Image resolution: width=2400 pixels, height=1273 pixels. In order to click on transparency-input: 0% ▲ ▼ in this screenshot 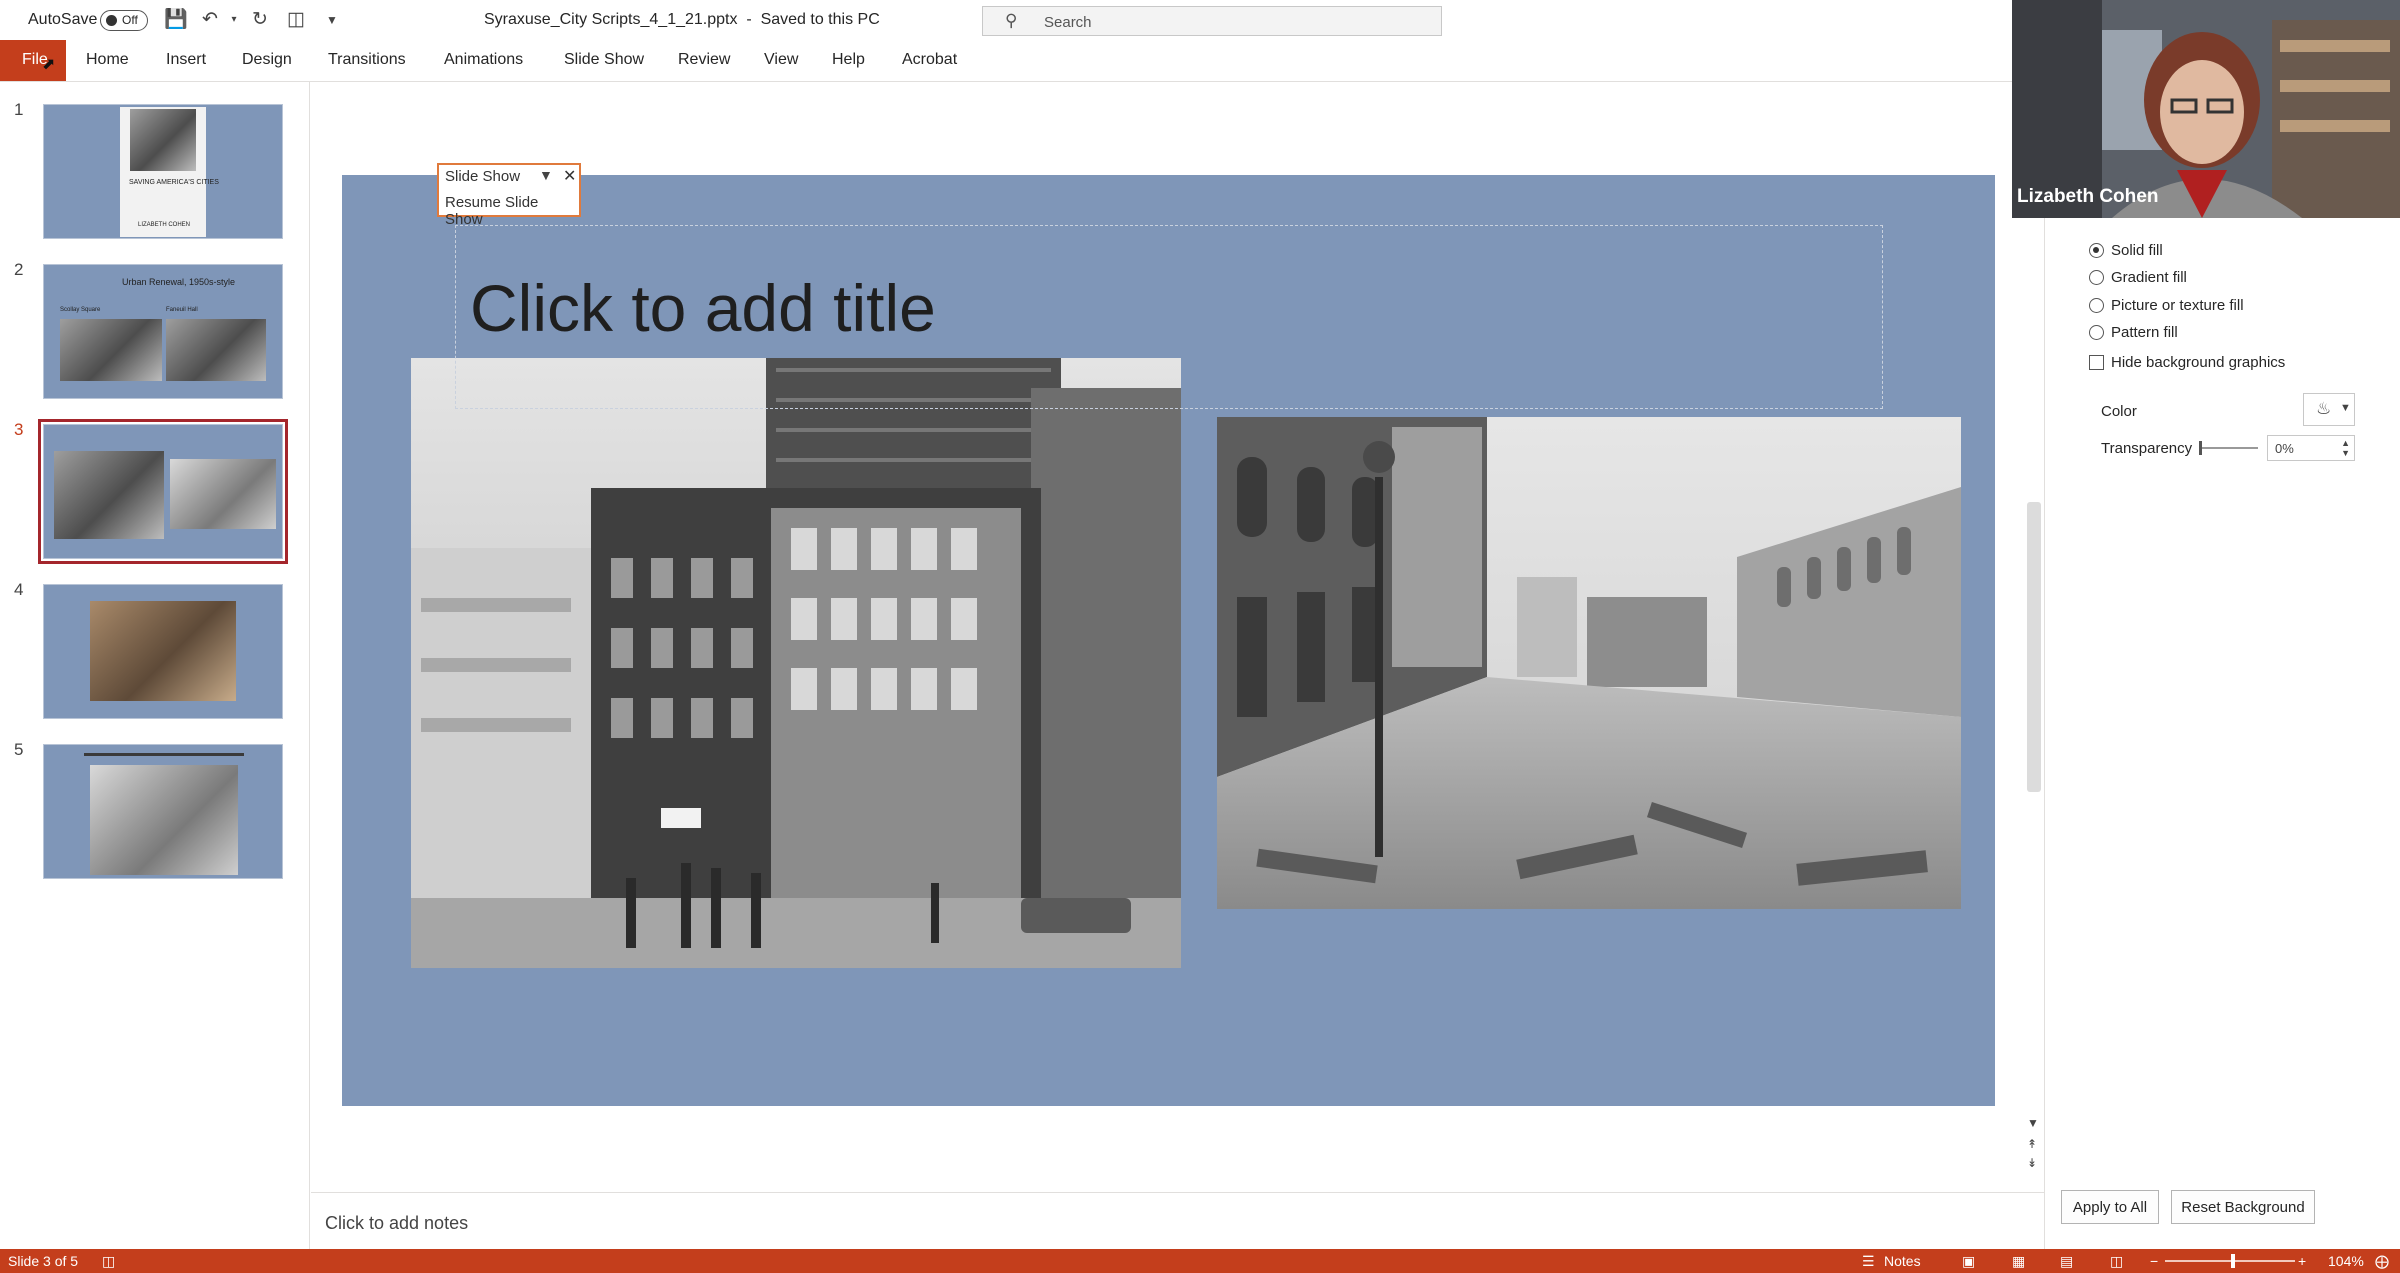, I will do `click(2311, 448)`.